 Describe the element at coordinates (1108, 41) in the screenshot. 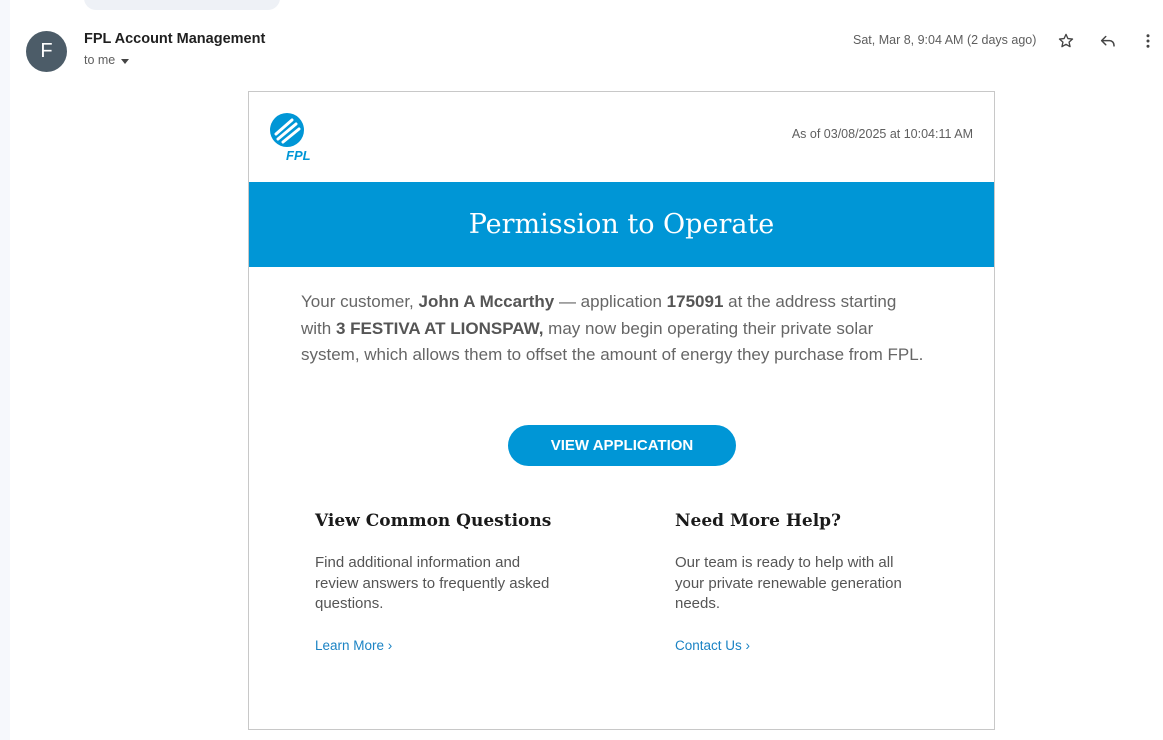

I see `reply-icon` at that location.